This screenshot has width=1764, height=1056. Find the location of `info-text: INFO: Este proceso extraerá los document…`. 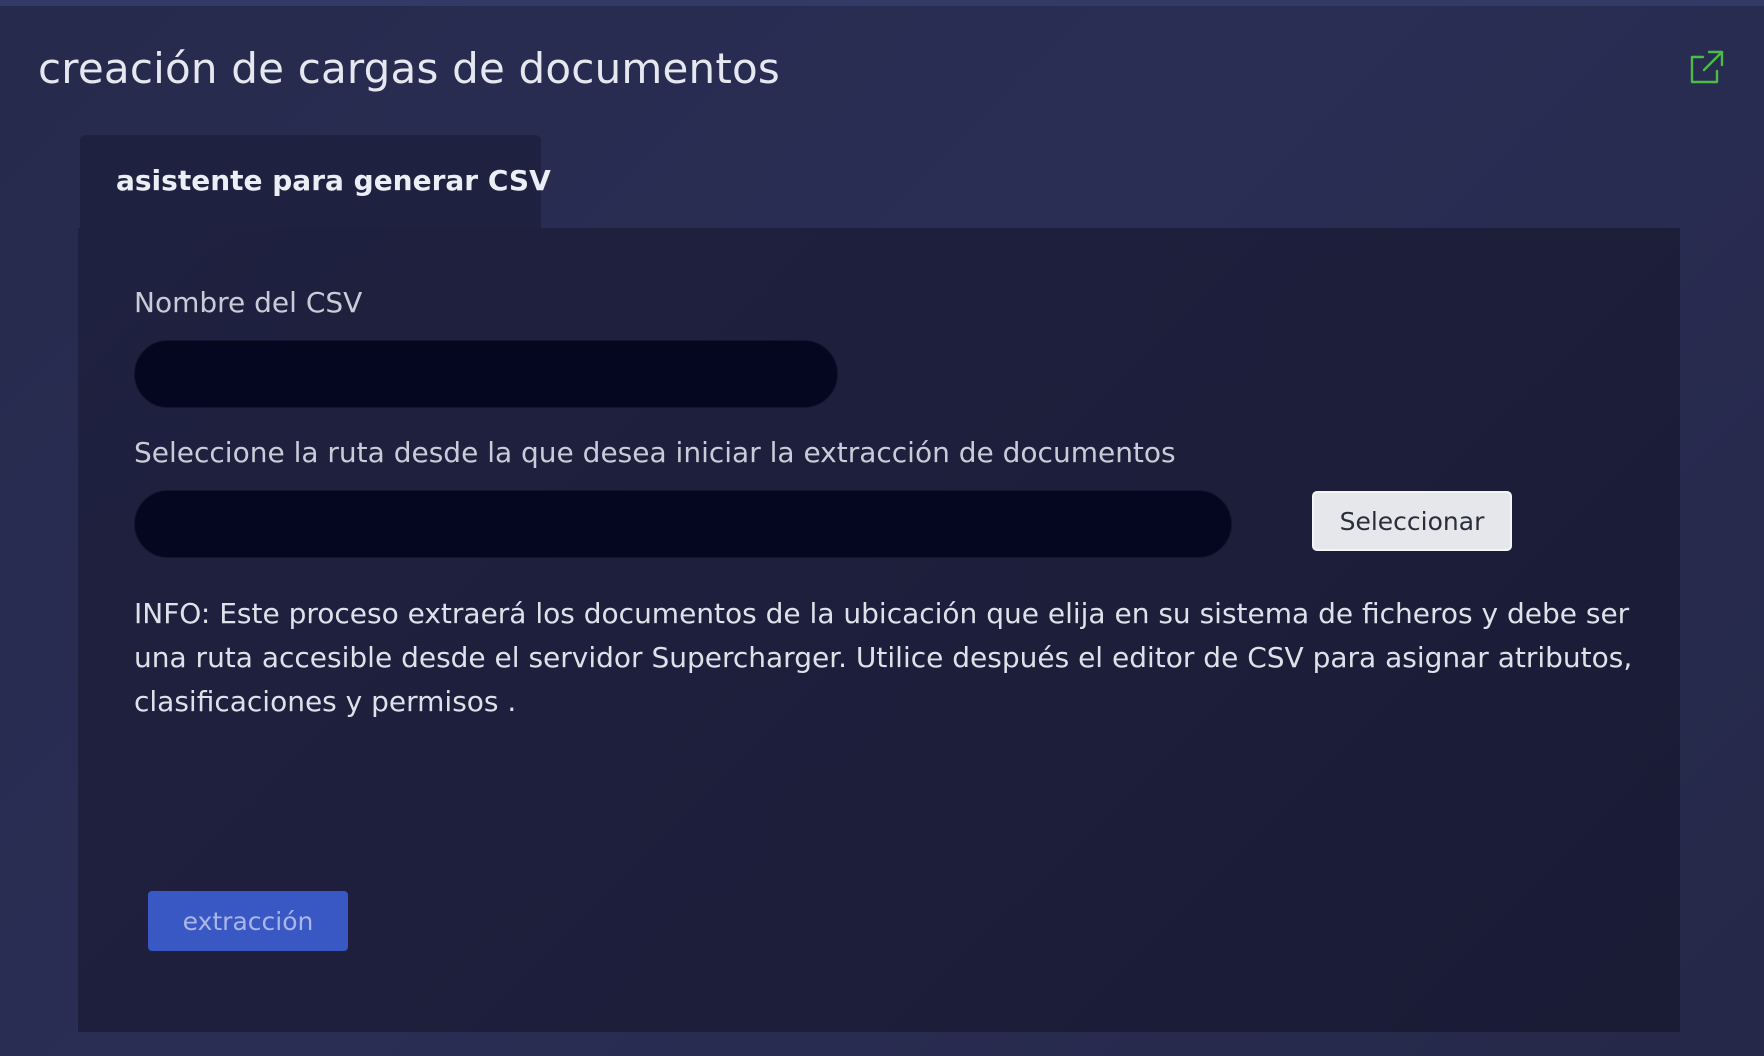

info-text: INFO: Este proceso extraerá los document… is located at coordinates (883, 657).